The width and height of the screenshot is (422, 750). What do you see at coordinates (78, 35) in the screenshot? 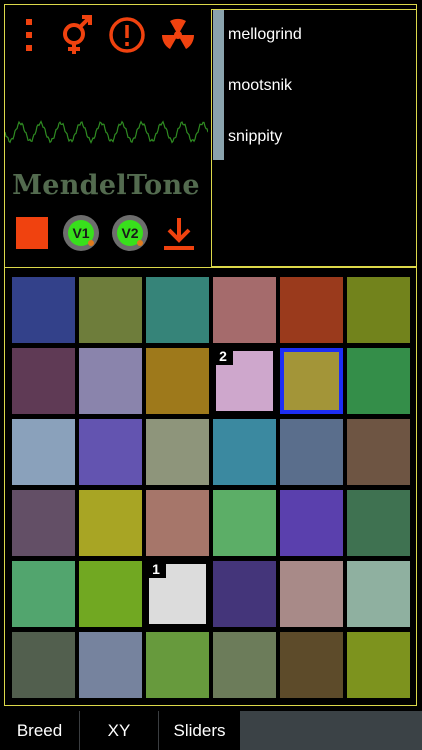
I see `gender-icon` at bounding box center [78, 35].